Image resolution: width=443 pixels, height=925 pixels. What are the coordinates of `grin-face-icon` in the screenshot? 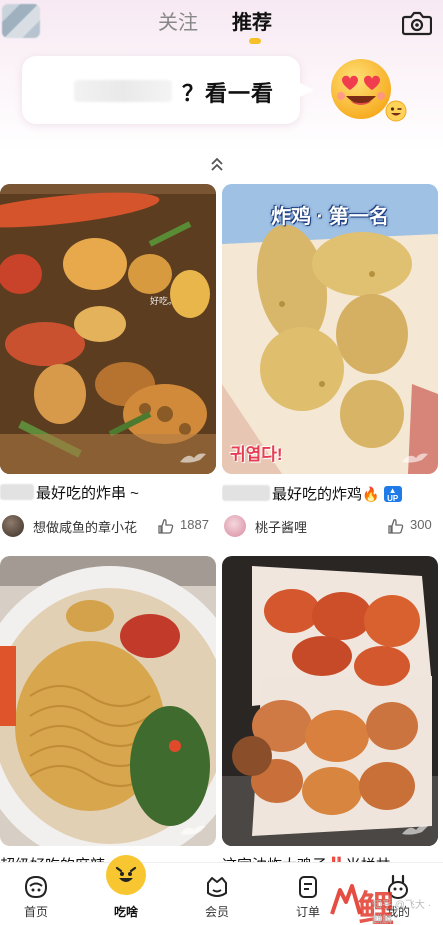 It's located at (126, 875).